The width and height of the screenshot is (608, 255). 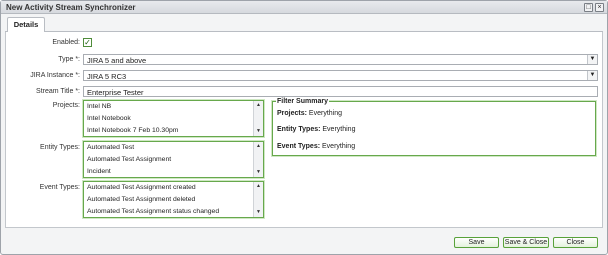 What do you see at coordinates (526, 242) in the screenshot?
I see `save-and-close-button: Save & Close` at bounding box center [526, 242].